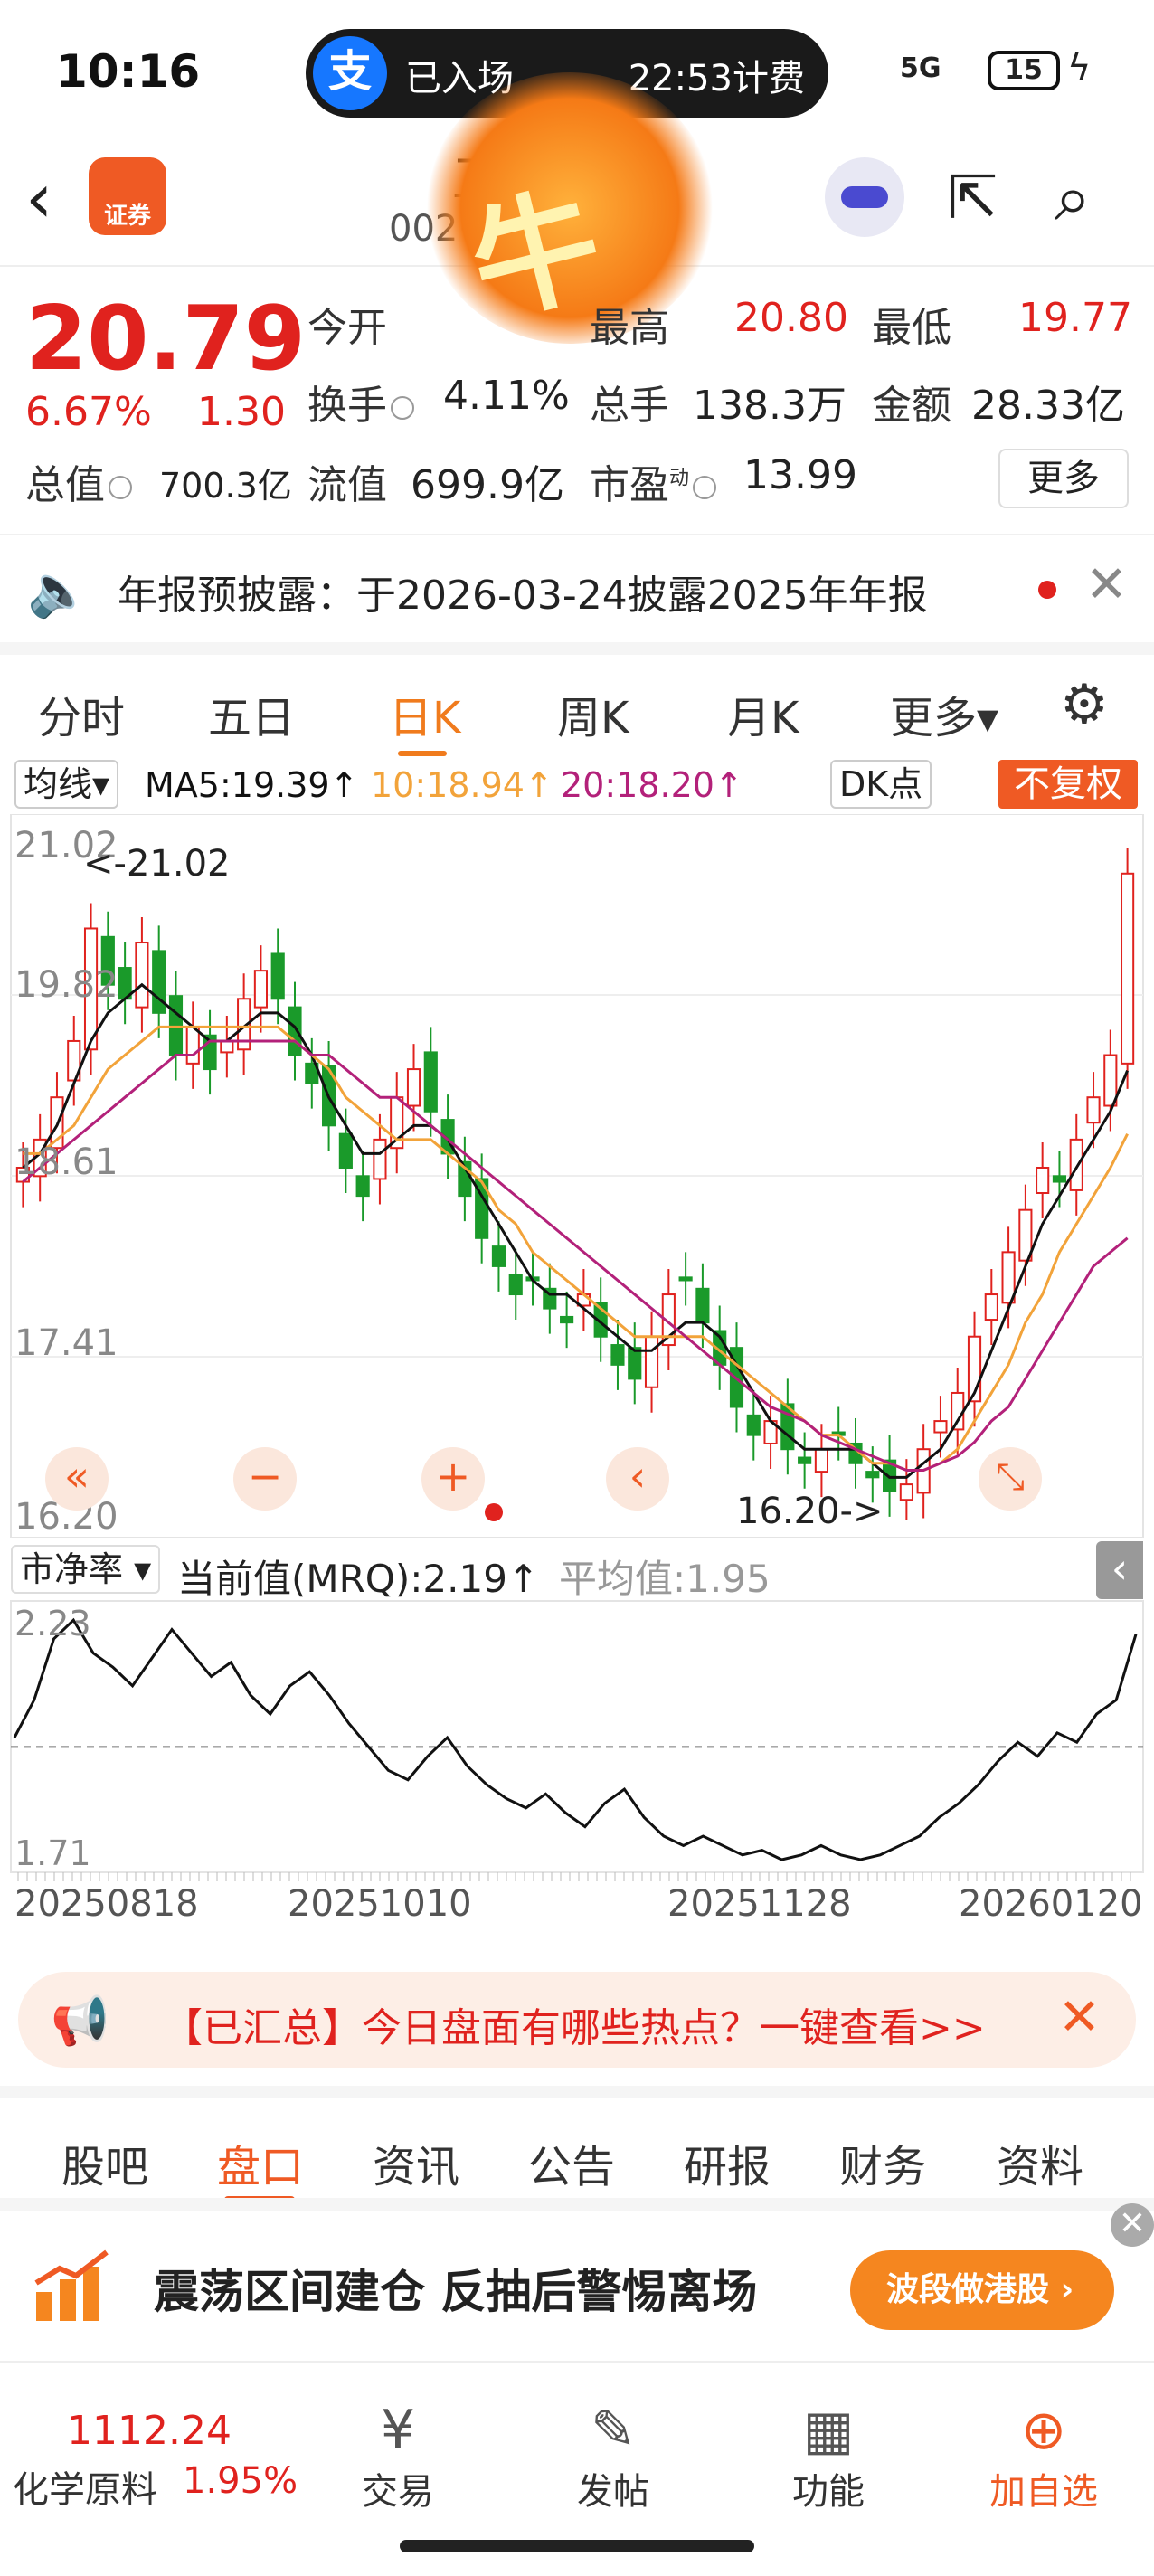  What do you see at coordinates (1079, 68) in the screenshot?
I see `charging-icon: ϟ` at bounding box center [1079, 68].